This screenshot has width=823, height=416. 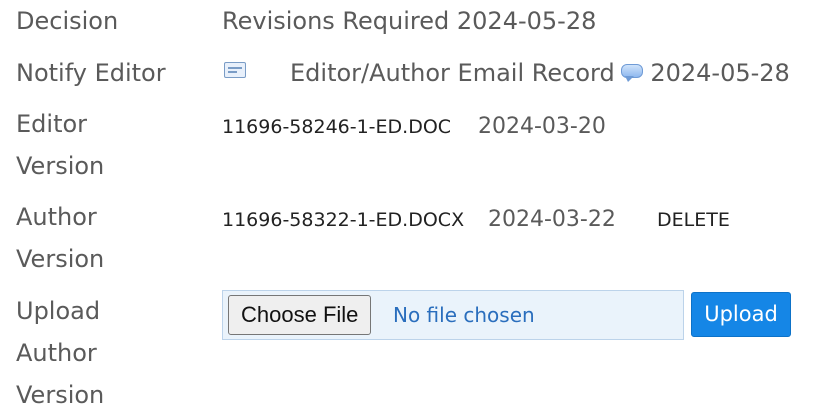 I want to click on editor-version-label-line2: Version, so click(x=60, y=166).